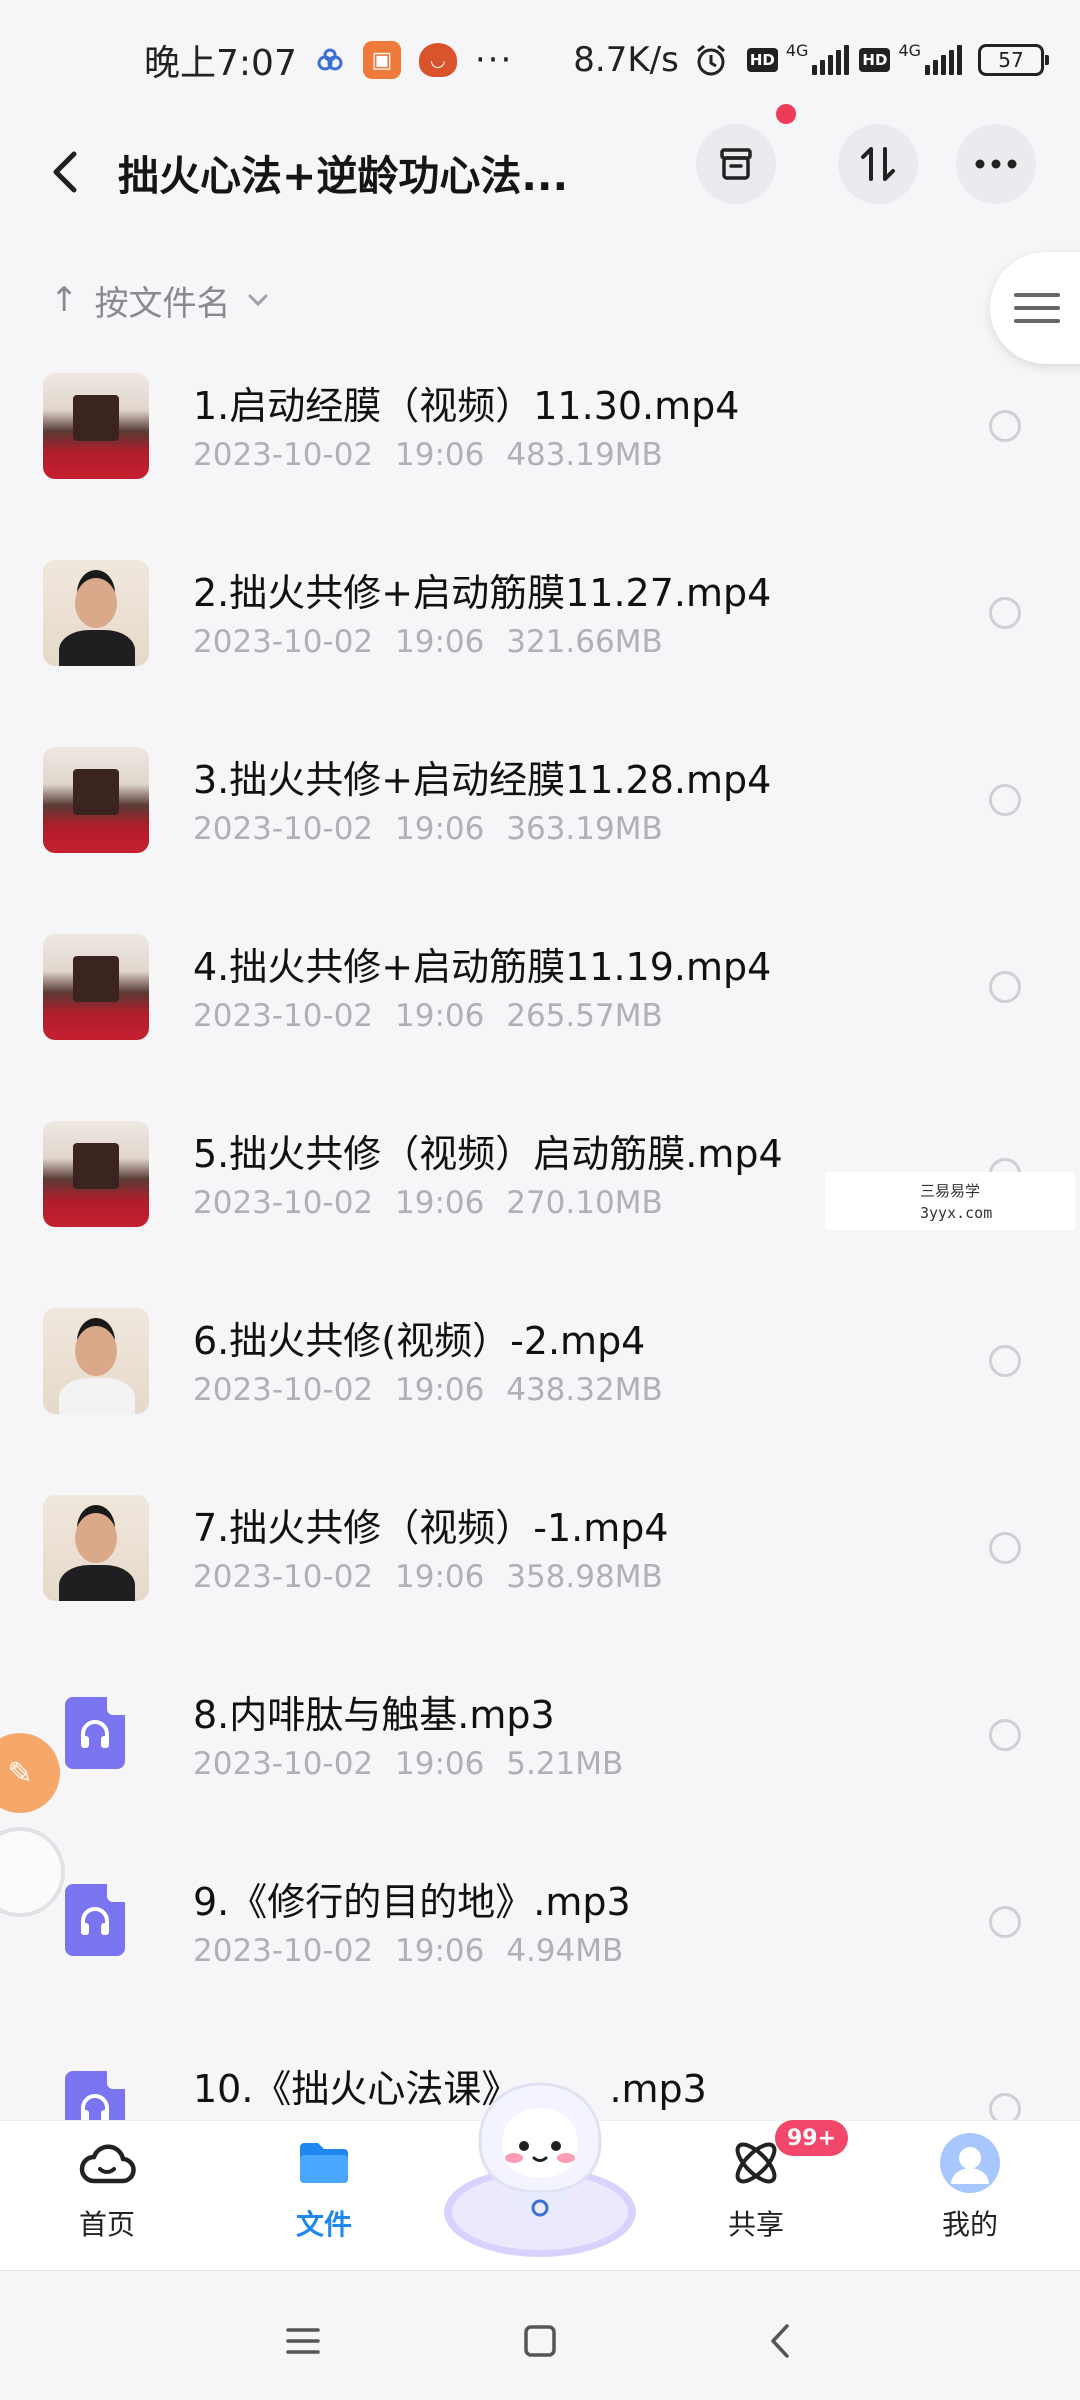 The width and height of the screenshot is (1080, 2400). What do you see at coordinates (956, 1213) in the screenshot?
I see `watermark-line2: 3yyx.com` at bounding box center [956, 1213].